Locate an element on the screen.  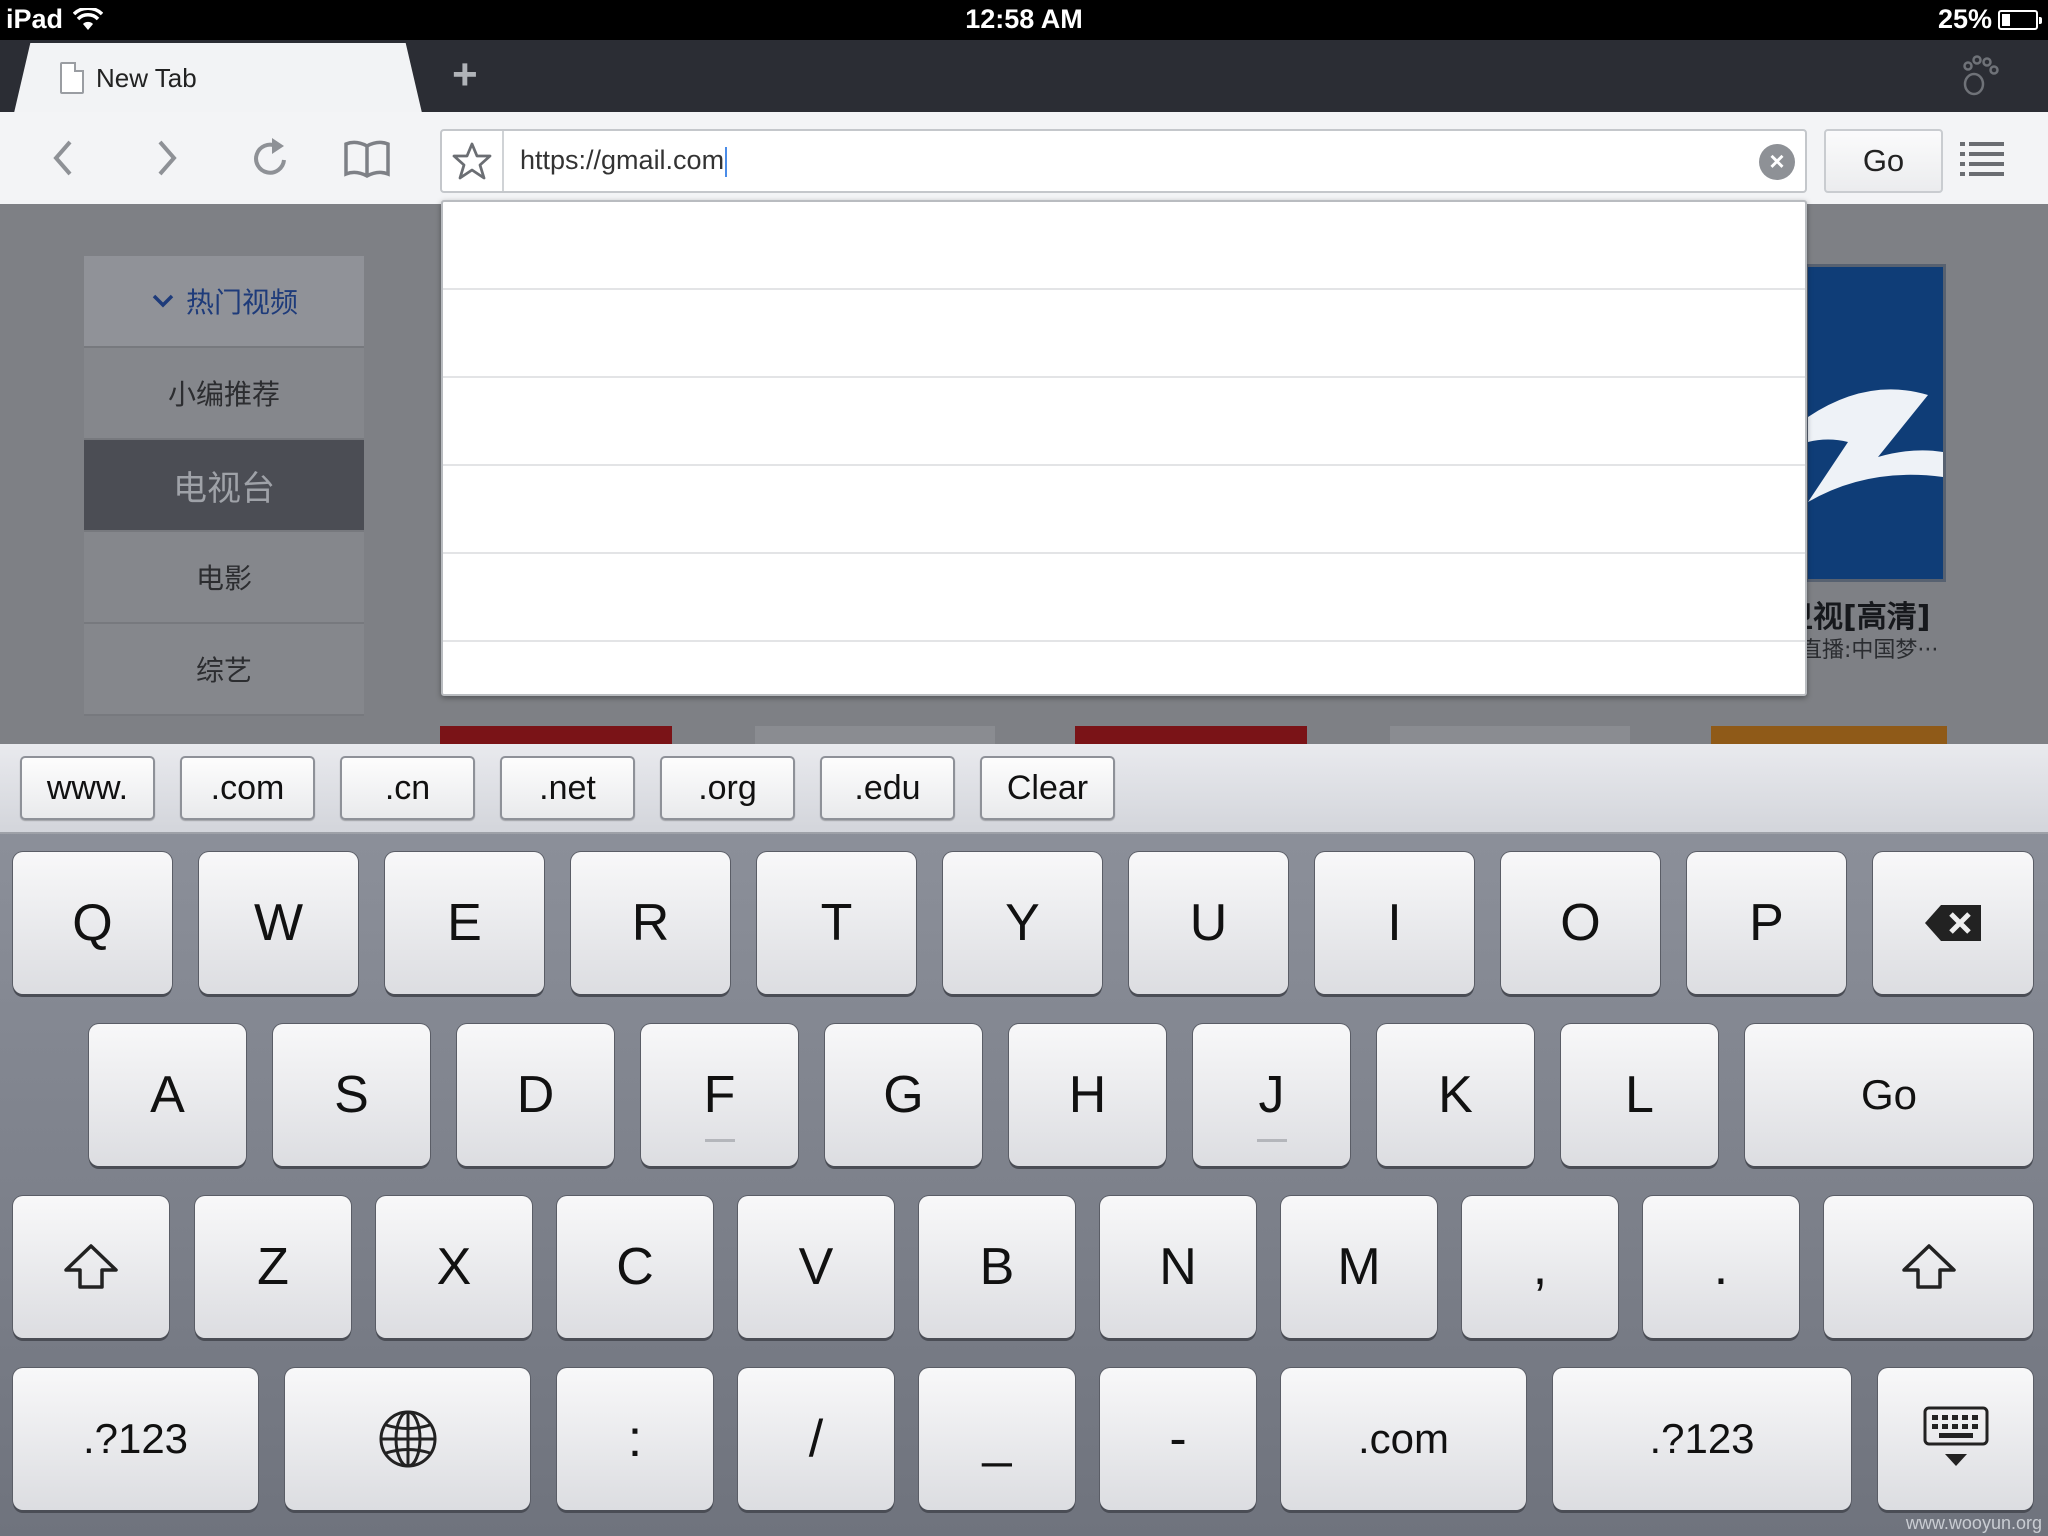
go-key: Go is located at coordinates (1889, 1095).